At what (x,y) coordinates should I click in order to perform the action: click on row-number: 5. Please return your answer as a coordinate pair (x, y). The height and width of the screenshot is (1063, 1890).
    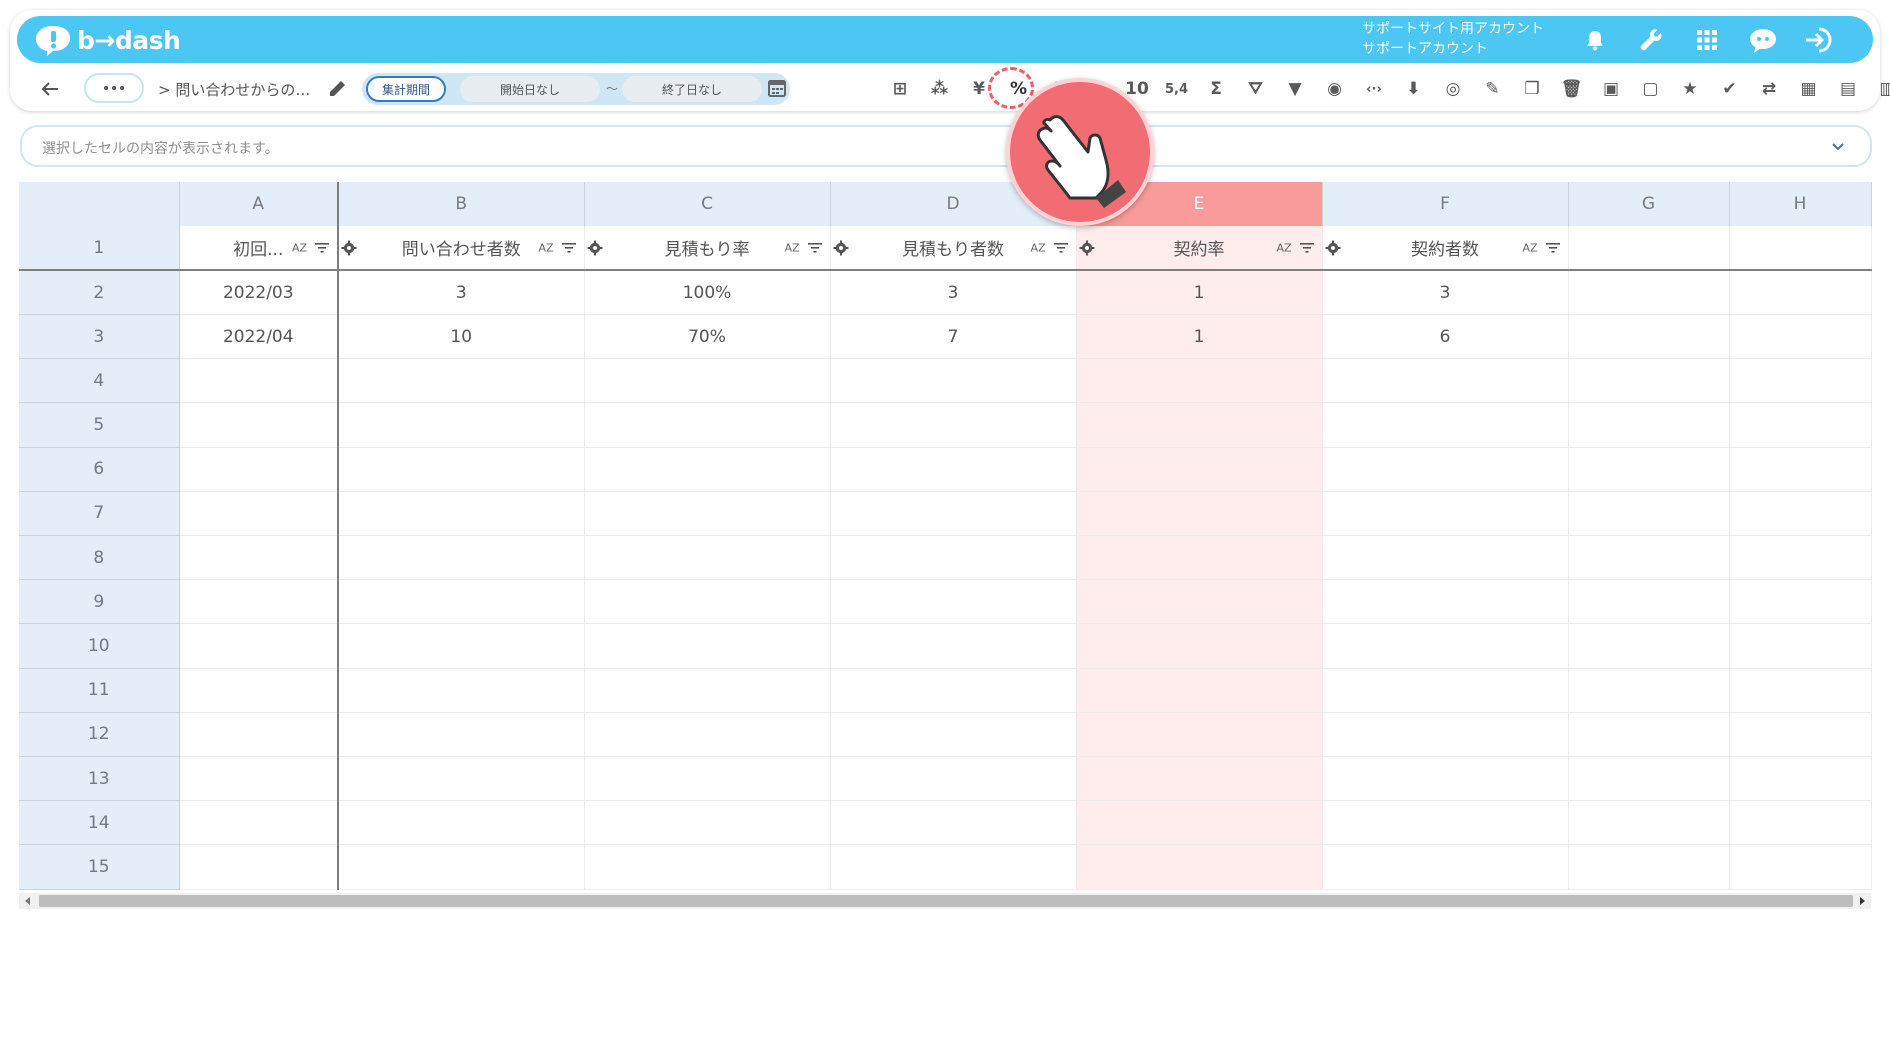
    Looking at the image, I should click on (99, 425).